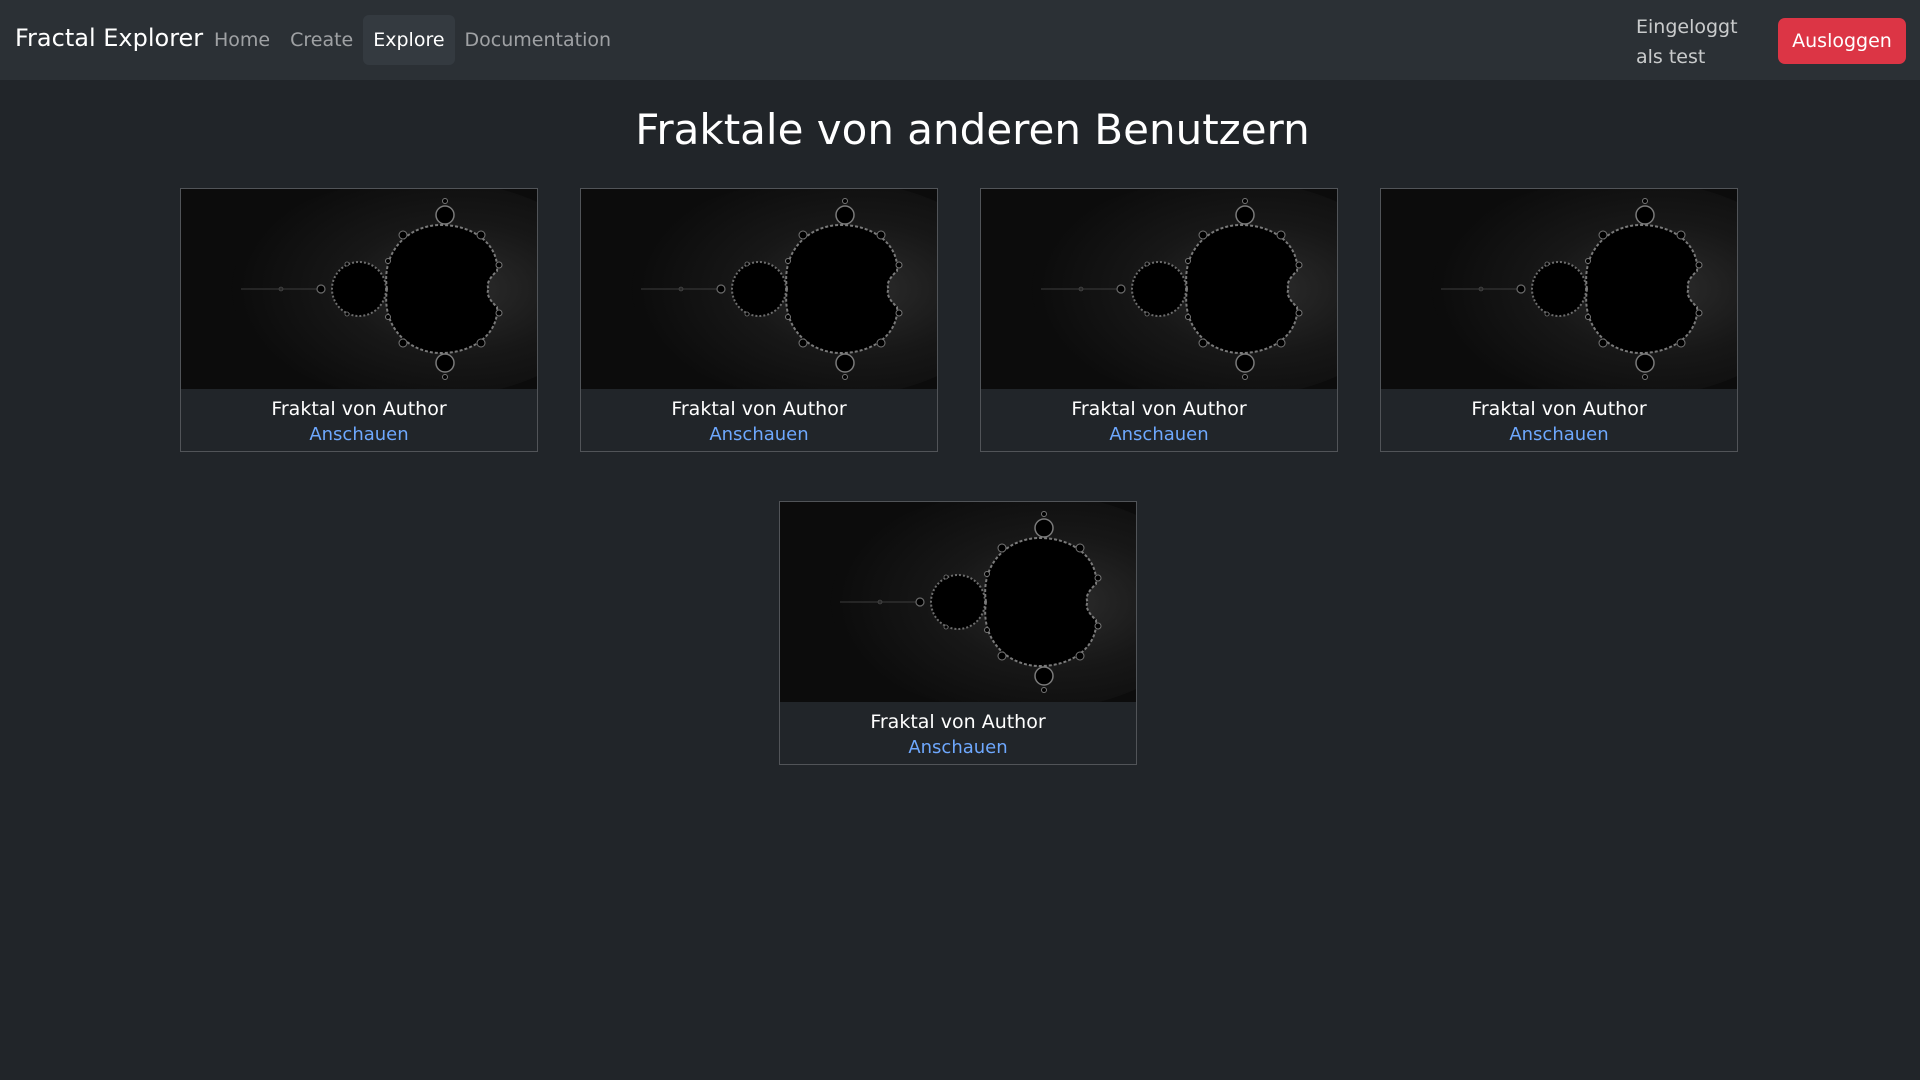  What do you see at coordinates (538, 40) in the screenshot?
I see `nav-link-documentation: Documentation` at bounding box center [538, 40].